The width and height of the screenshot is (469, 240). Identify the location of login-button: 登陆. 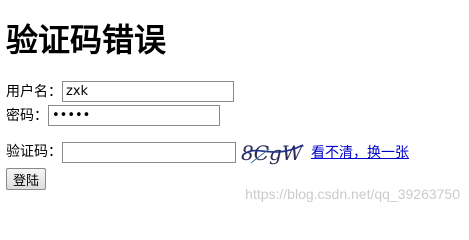
(26, 179).